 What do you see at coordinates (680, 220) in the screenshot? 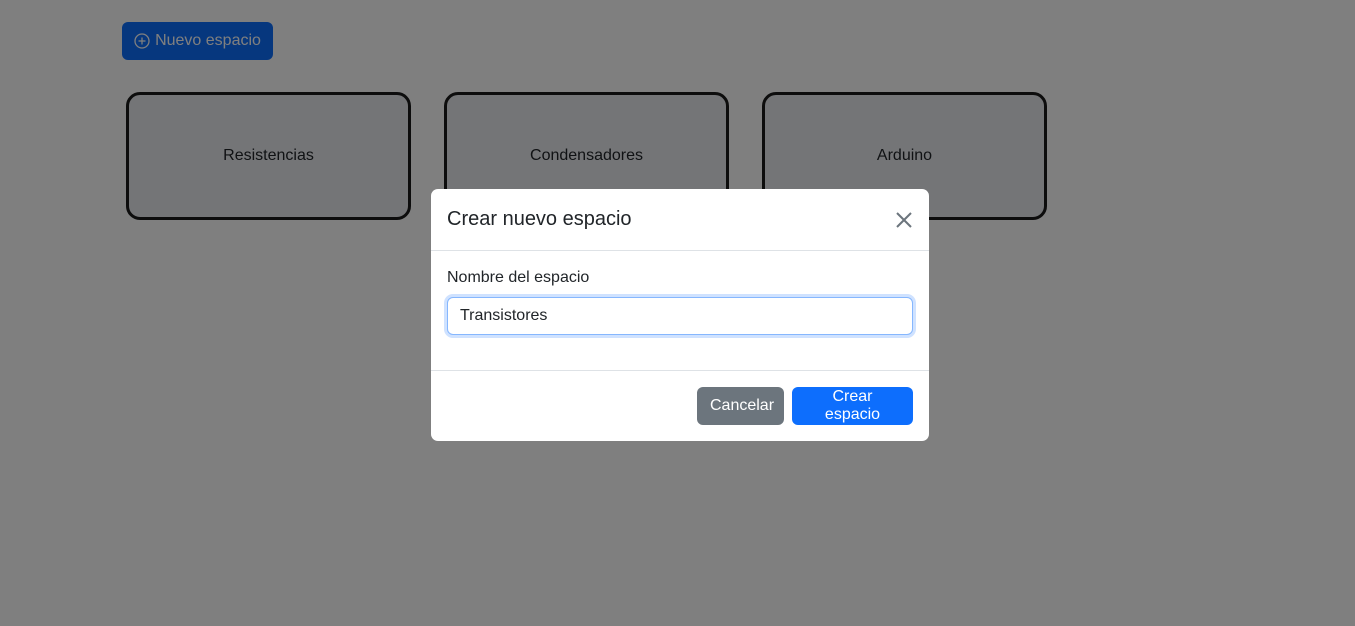
I see `modal-header: Crear nuevo espacio` at bounding box center [680, 220].